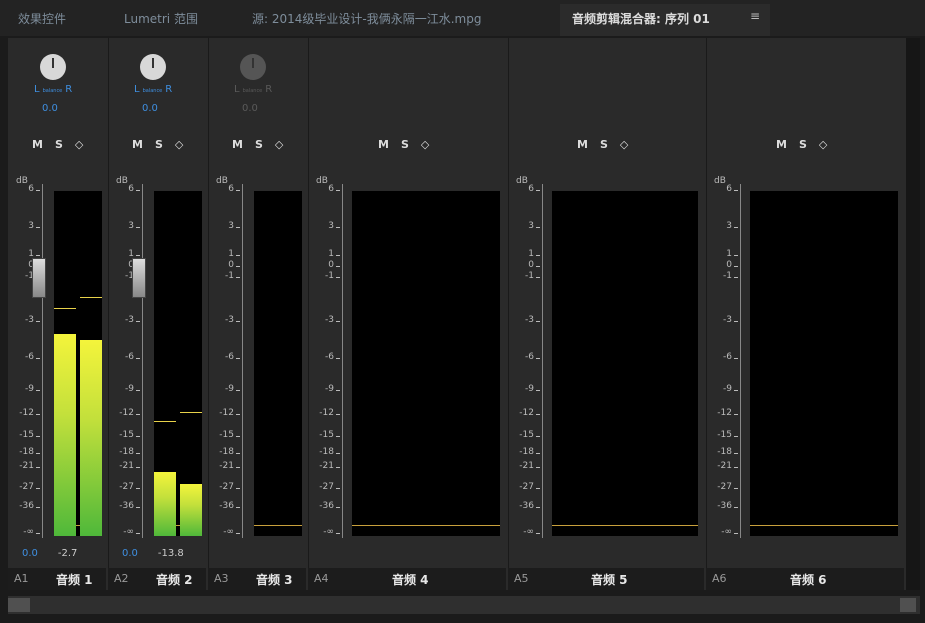  Describe the element at coordinates (274, 580) in the screenshot. I see `track-name: 音频 3` at that location.